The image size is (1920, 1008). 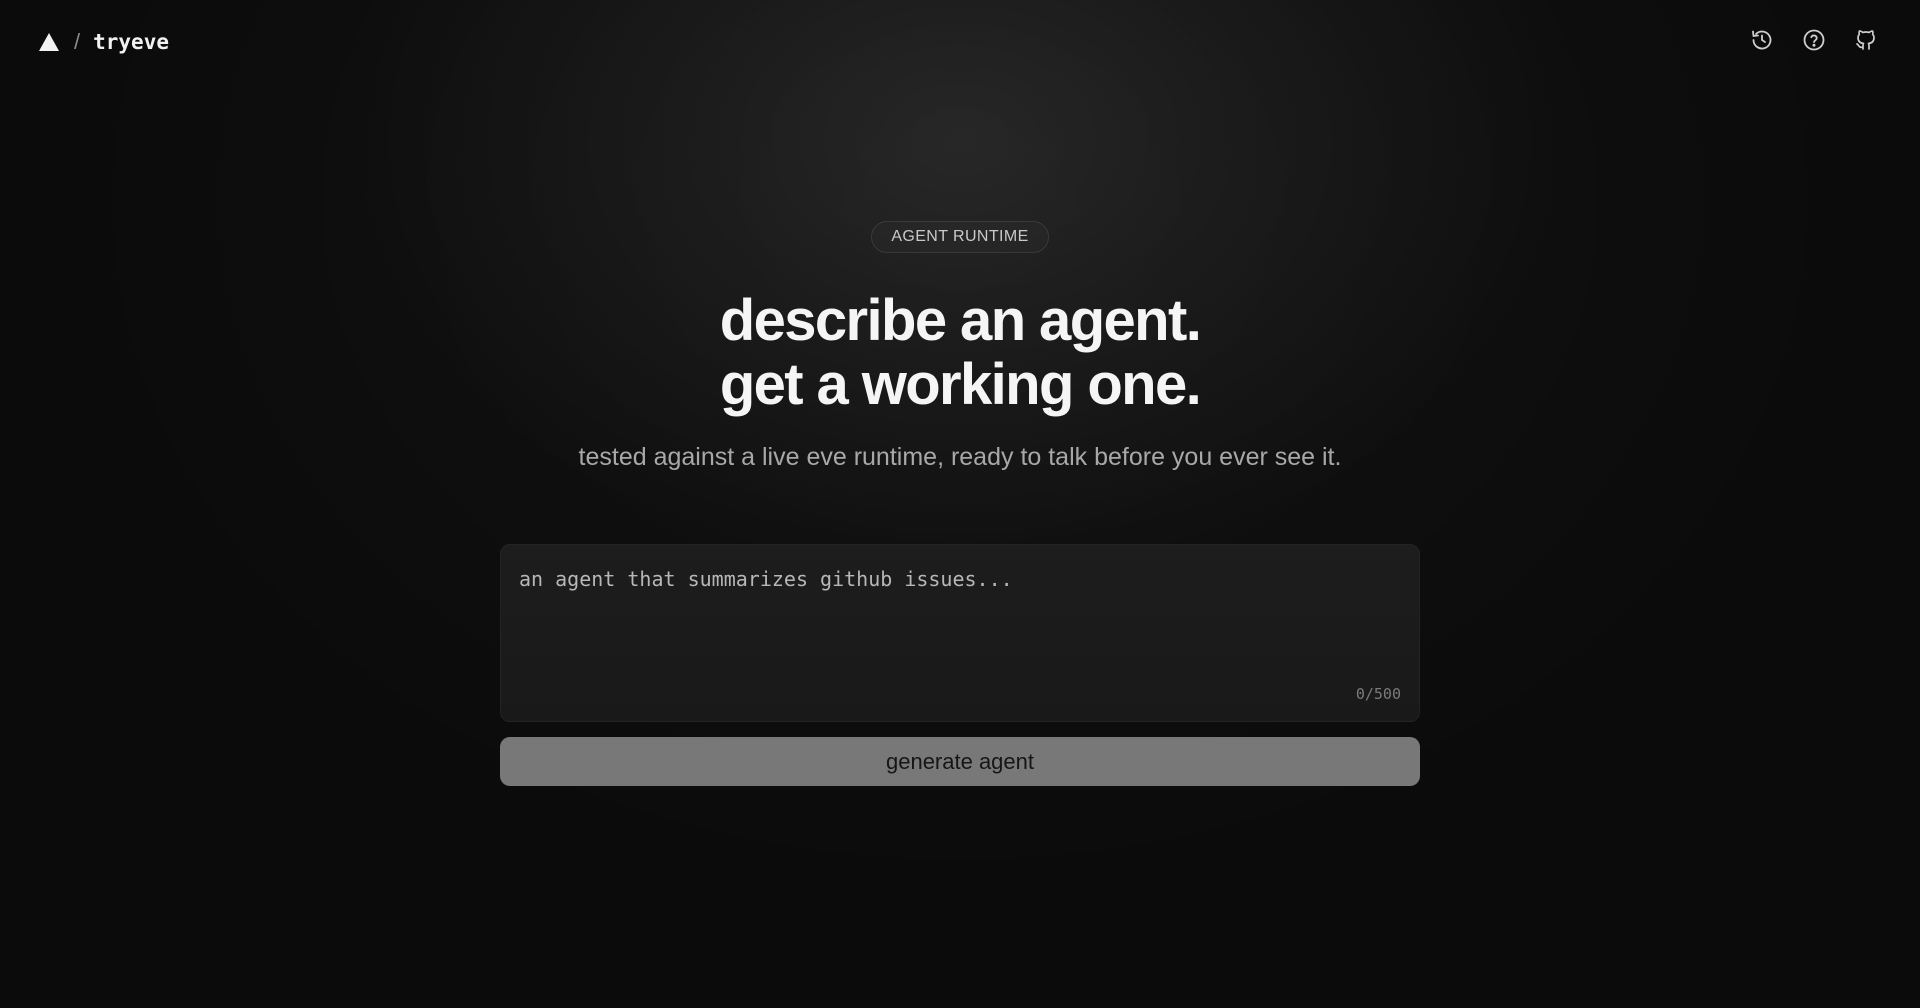 What do you see at coordinates (960, 42) in the screenshot?
I see `top-bar: / tryeve` at bounding box center [960, 42].